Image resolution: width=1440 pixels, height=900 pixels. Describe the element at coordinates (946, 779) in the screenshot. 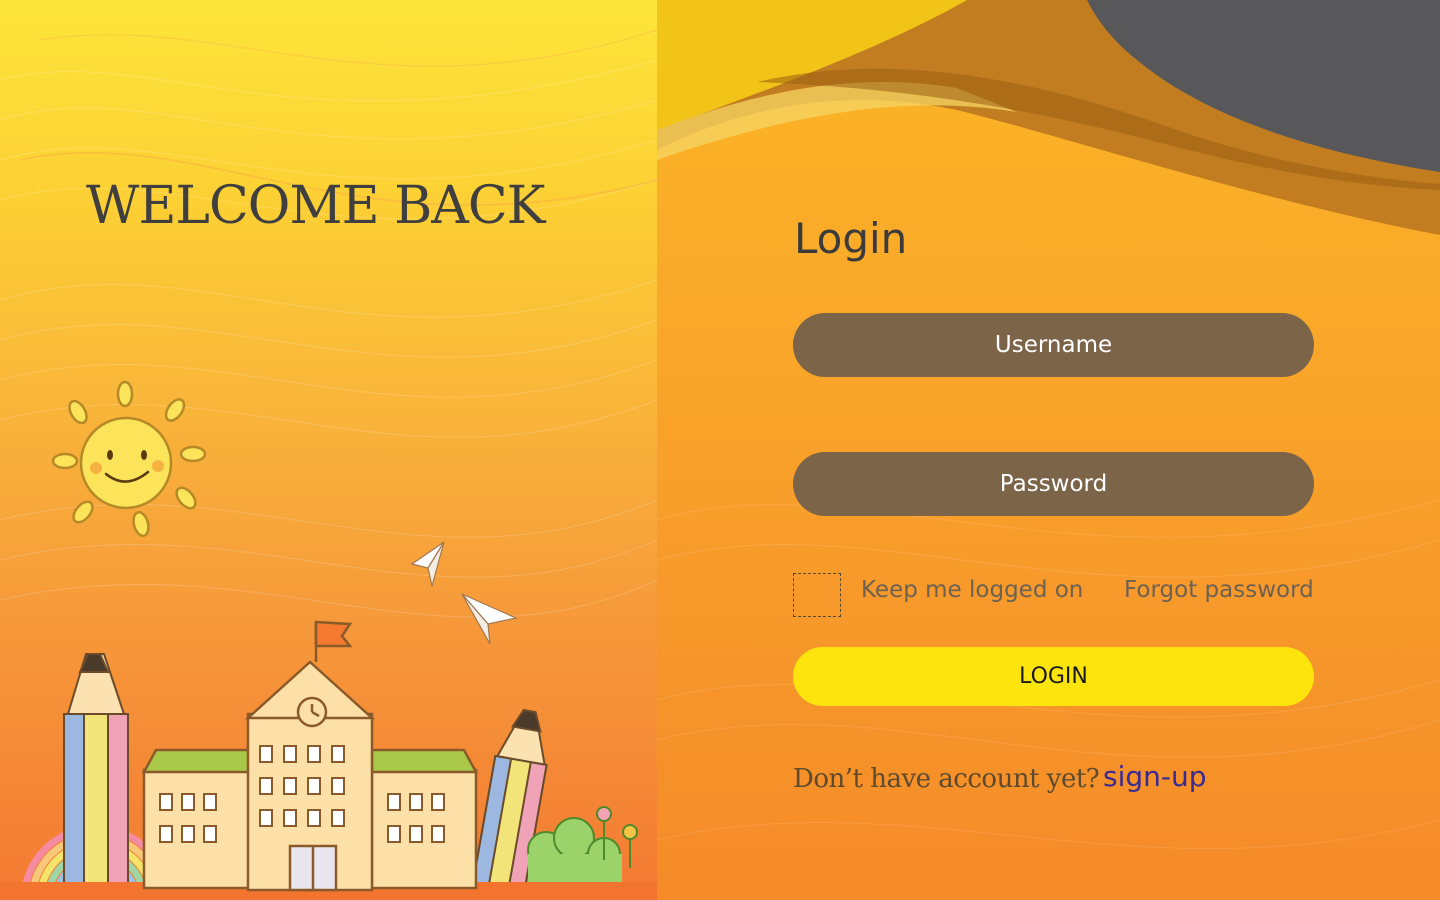

I see `signup-prompt: Don’t have account yet?` at that location.